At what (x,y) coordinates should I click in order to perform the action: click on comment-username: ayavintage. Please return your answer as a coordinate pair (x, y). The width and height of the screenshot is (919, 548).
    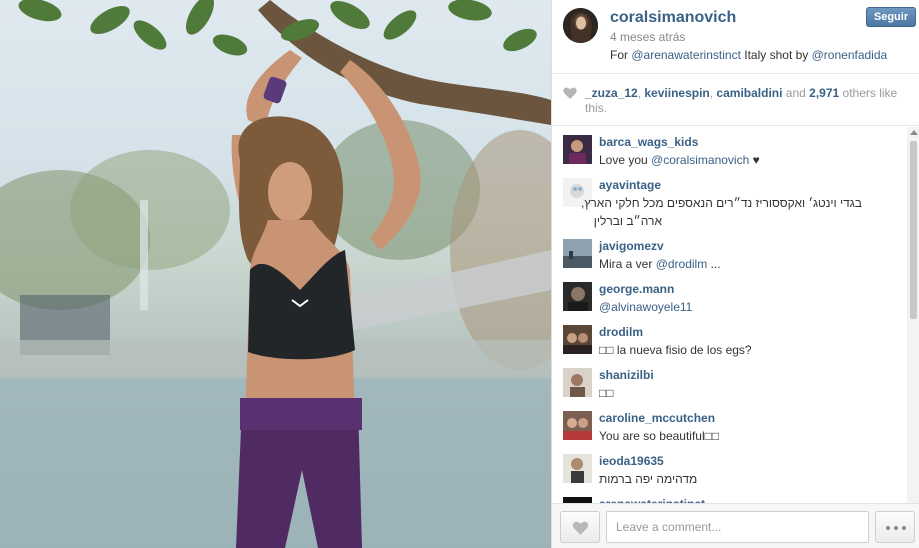
    Looking at the image, I should click on (630, 185).